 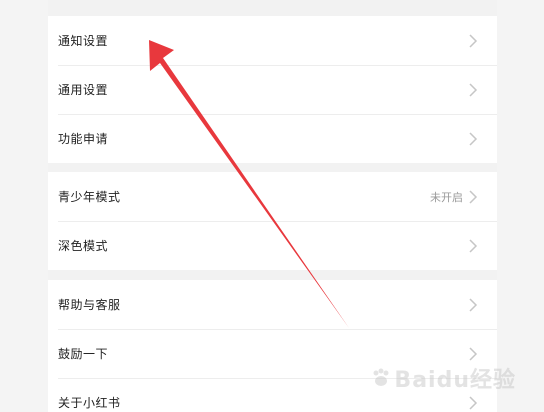 I want to click on settings-row-youth-mode: 青少年模式 未开启, so click(x=272, y=196).